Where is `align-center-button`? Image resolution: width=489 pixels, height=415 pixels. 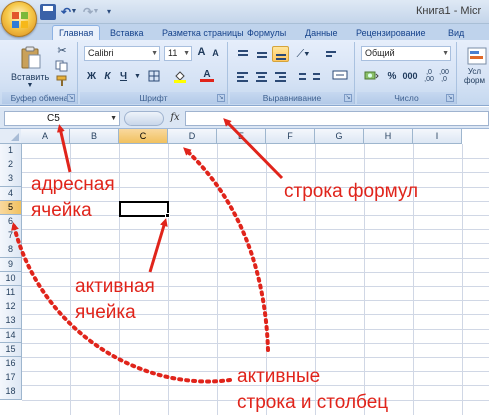 align-center-button is located at coordinates (261, 76).